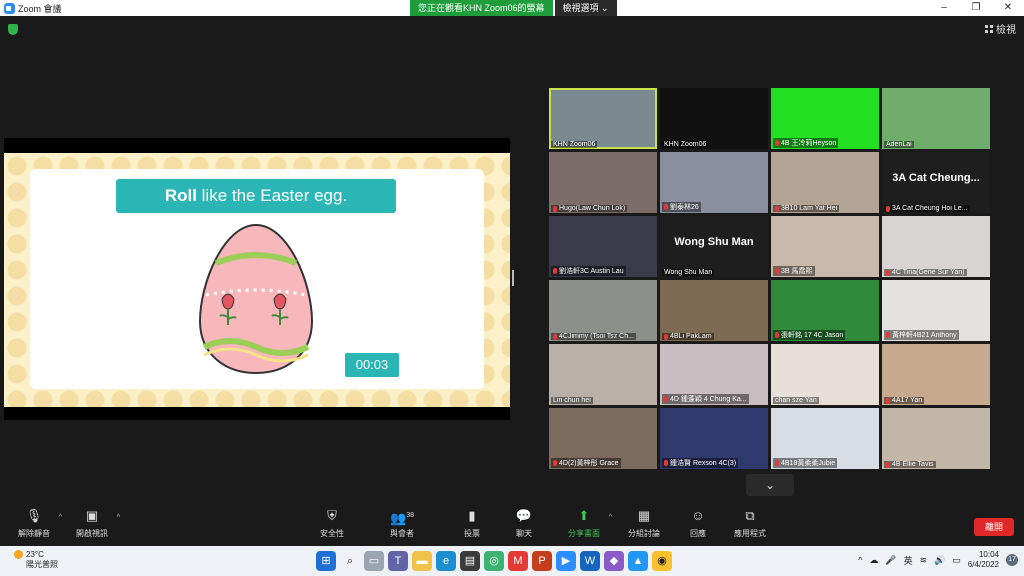 The width and height of the screenshot is (1024, 576). I want to click on minimize-button: –, so click(944, 8).